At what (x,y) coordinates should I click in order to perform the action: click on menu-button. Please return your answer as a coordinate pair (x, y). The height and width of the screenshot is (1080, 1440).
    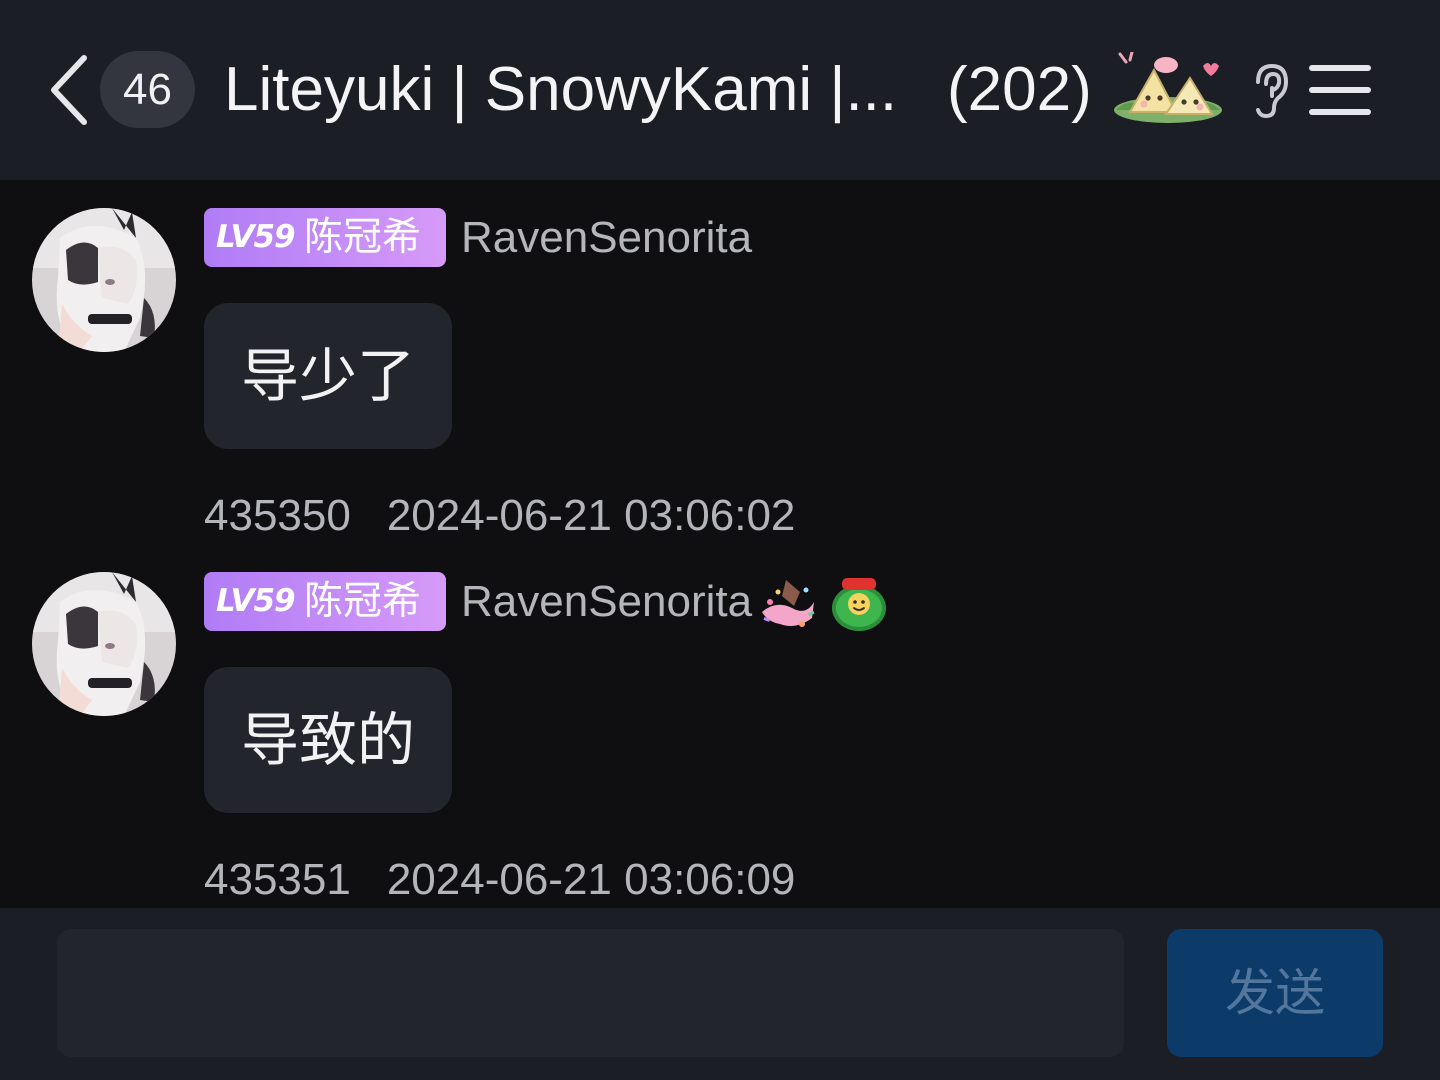
    Looking at the image, I should click on (1340, 90).